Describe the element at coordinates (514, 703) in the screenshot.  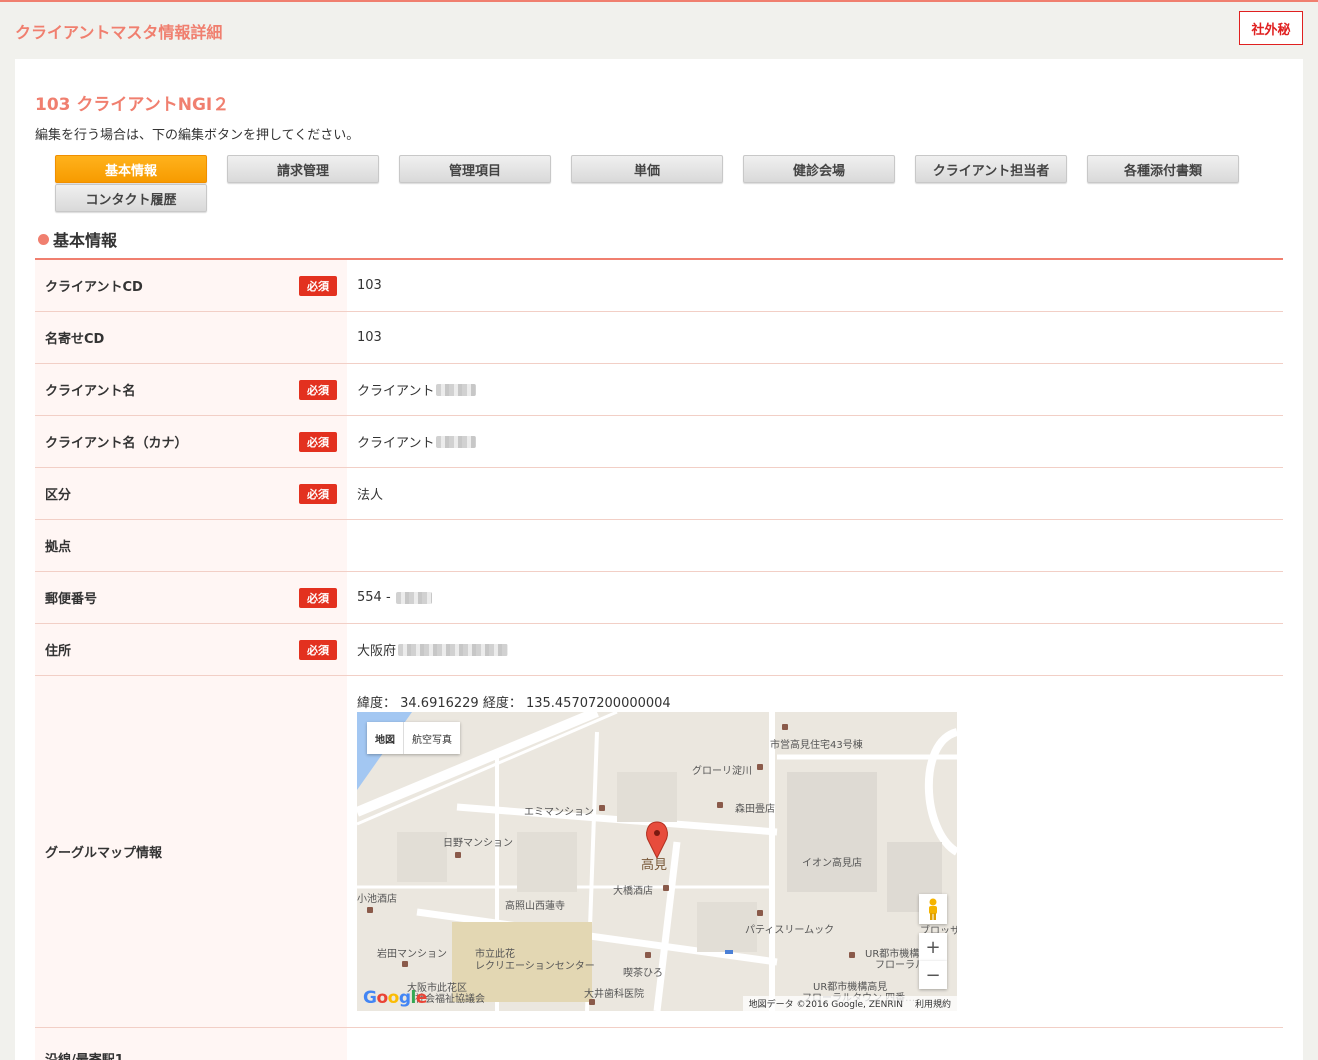
I see `coordinates-text: 緯度： 34.6916229 経度： 135.45707200000004` at that location.